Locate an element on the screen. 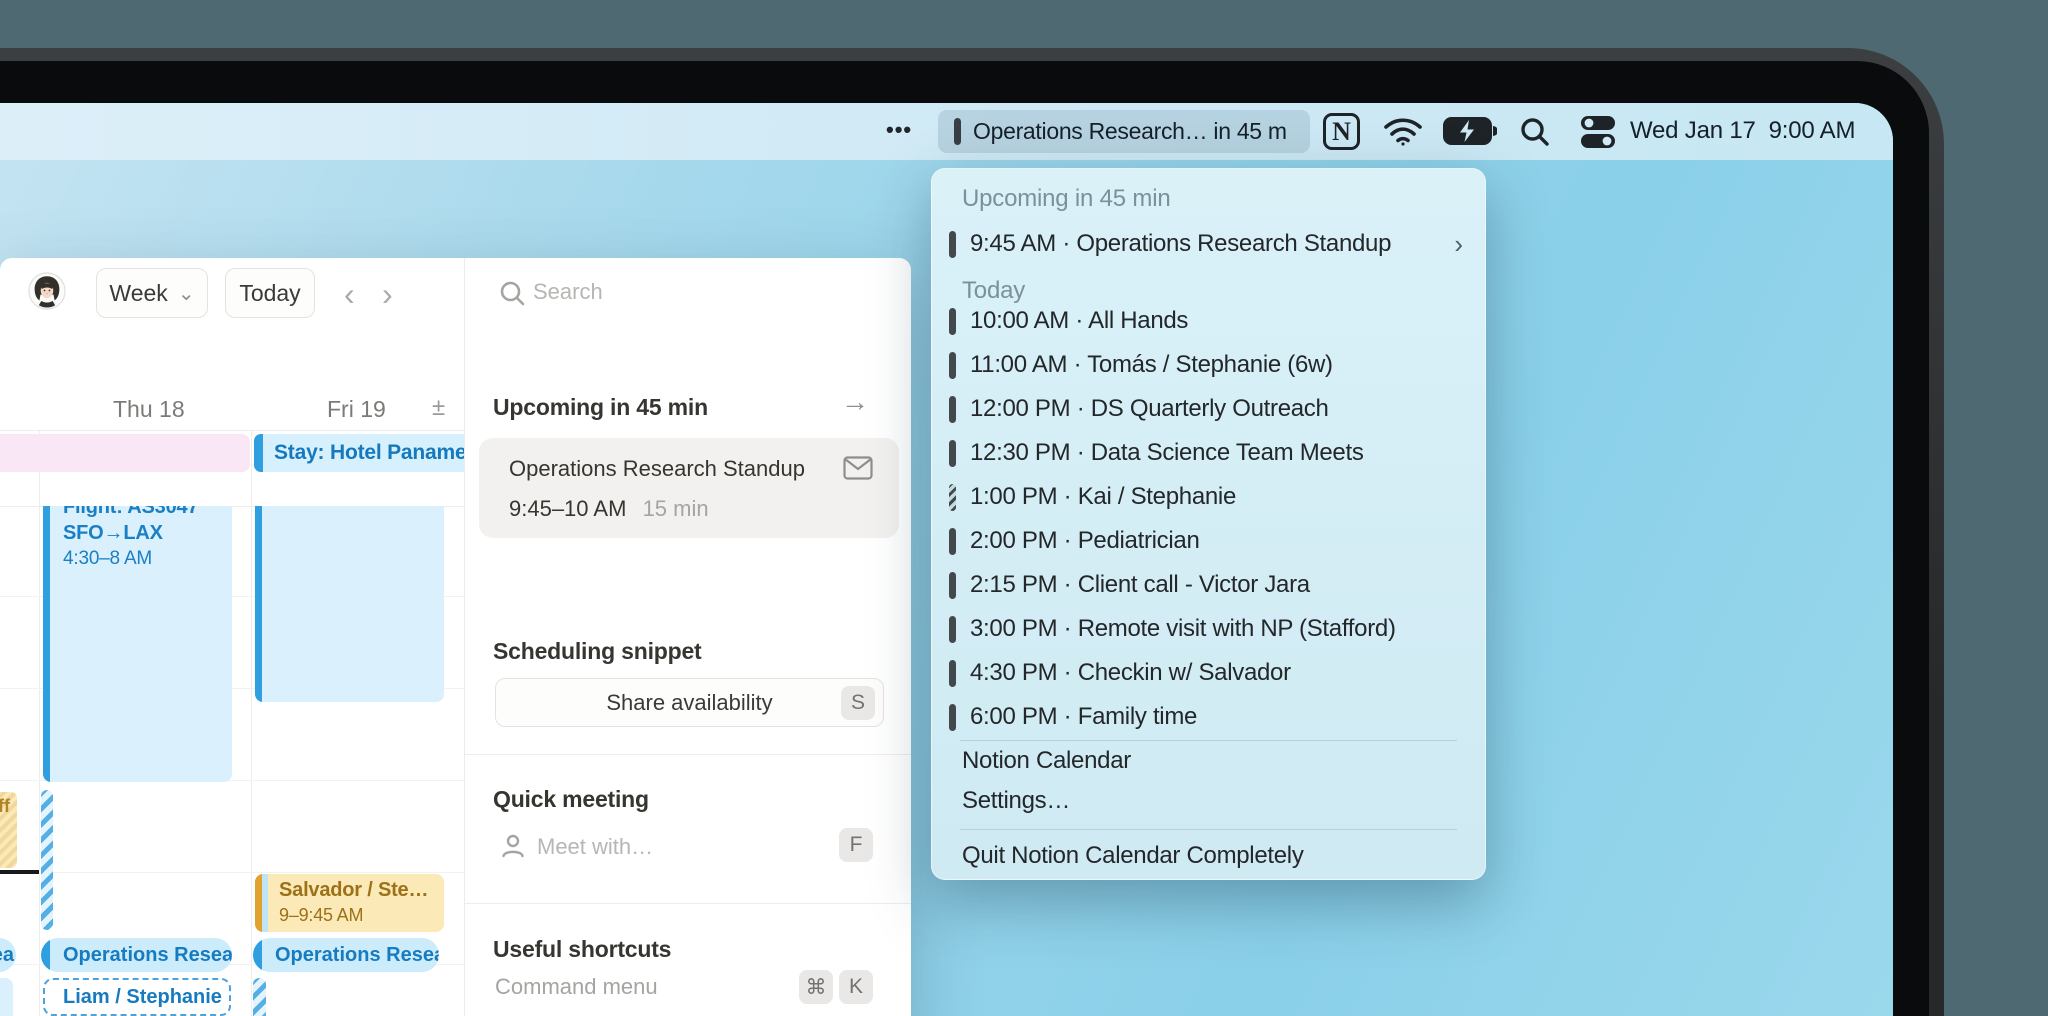  shortcuts-header: Useful shortcuts is located at coordinates (582, 949).